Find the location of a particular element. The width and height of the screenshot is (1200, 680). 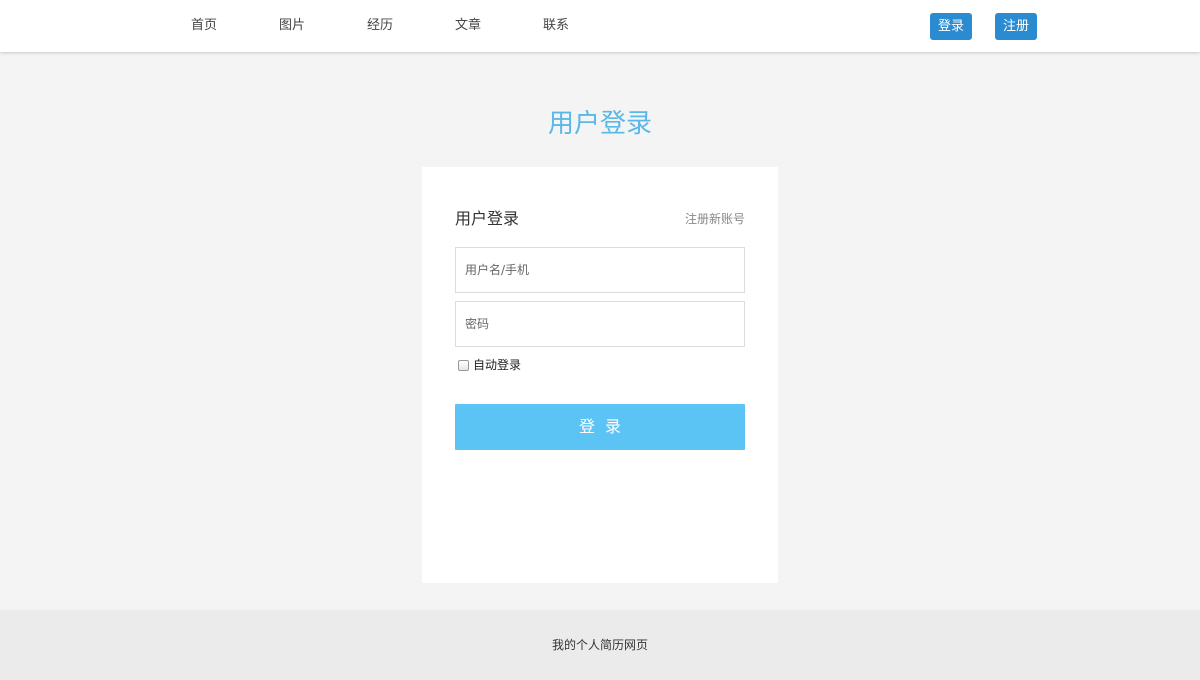

login-form-title: 用户登录 is located at coordinates (487, 218).